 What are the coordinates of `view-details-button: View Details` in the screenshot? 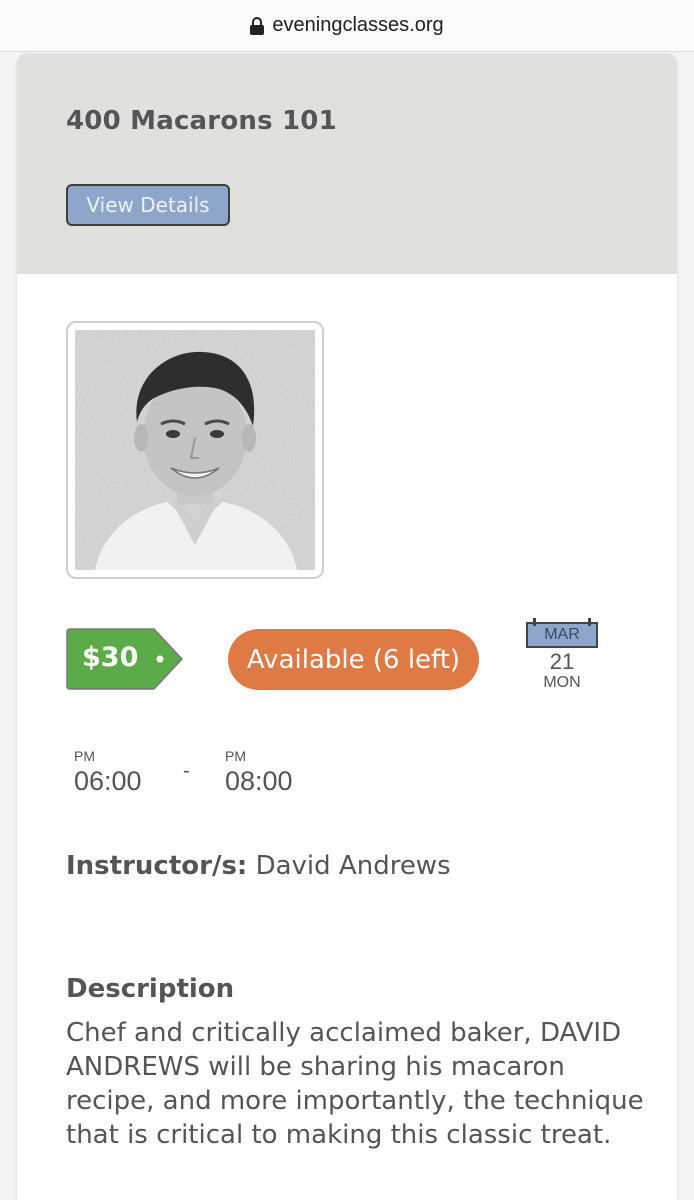 It's located at (148, 205).